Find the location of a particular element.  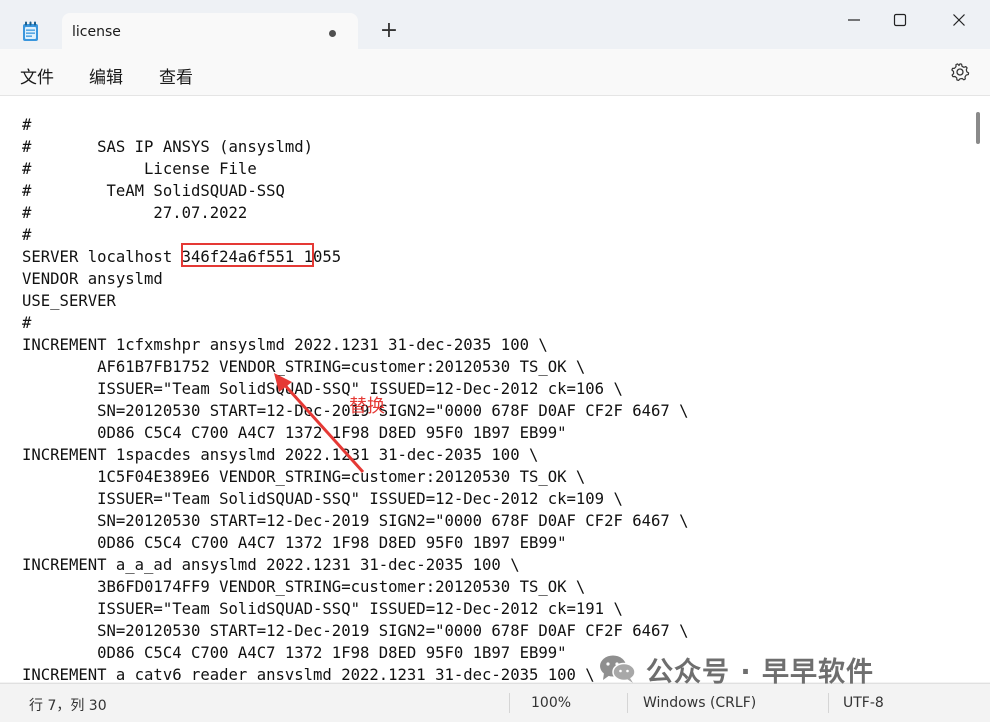

editor-line: USE_SERVER is located at coordinates (355, 301).